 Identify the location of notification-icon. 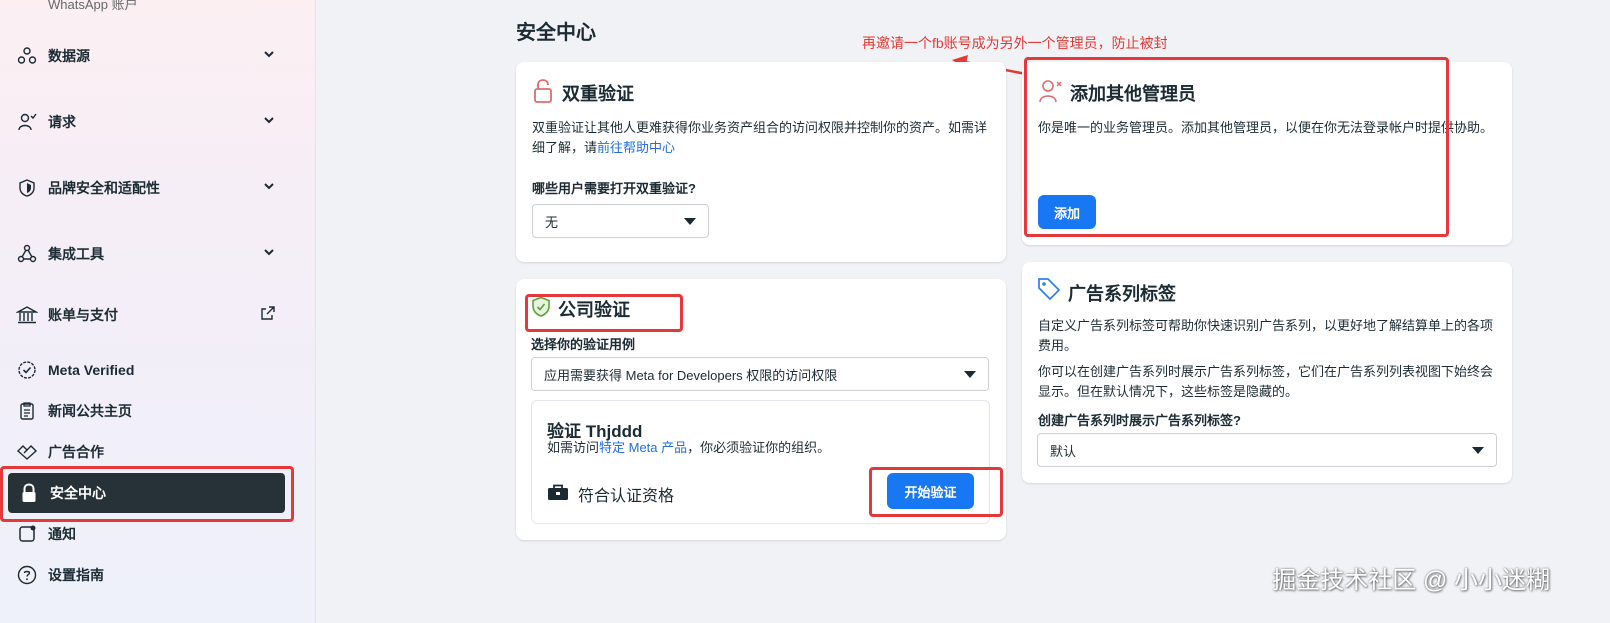
(27, 534).